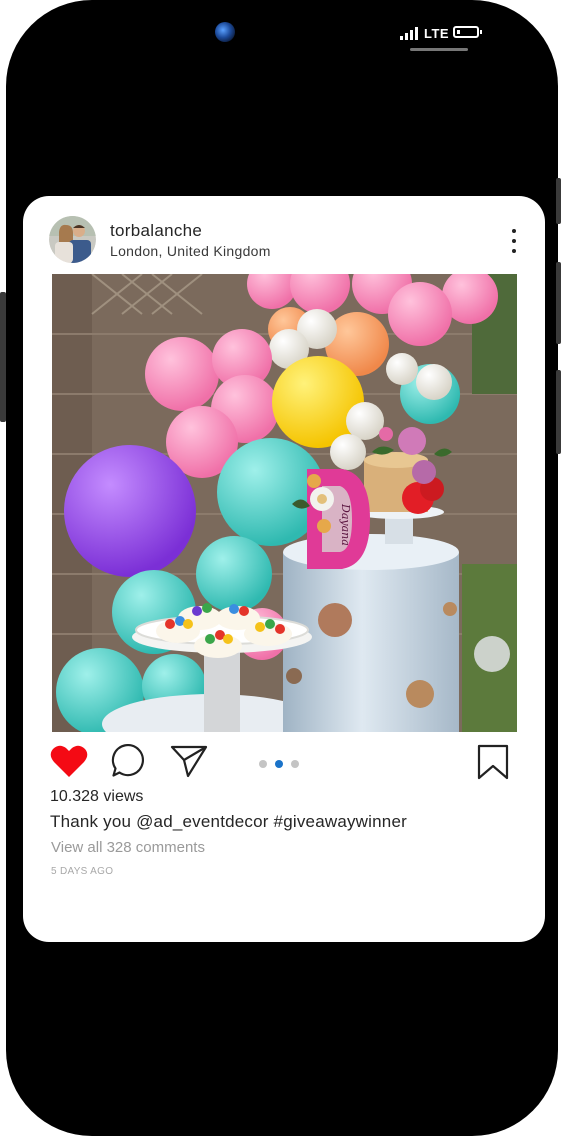  I want to click on side-button-middle, so click(558, 303).